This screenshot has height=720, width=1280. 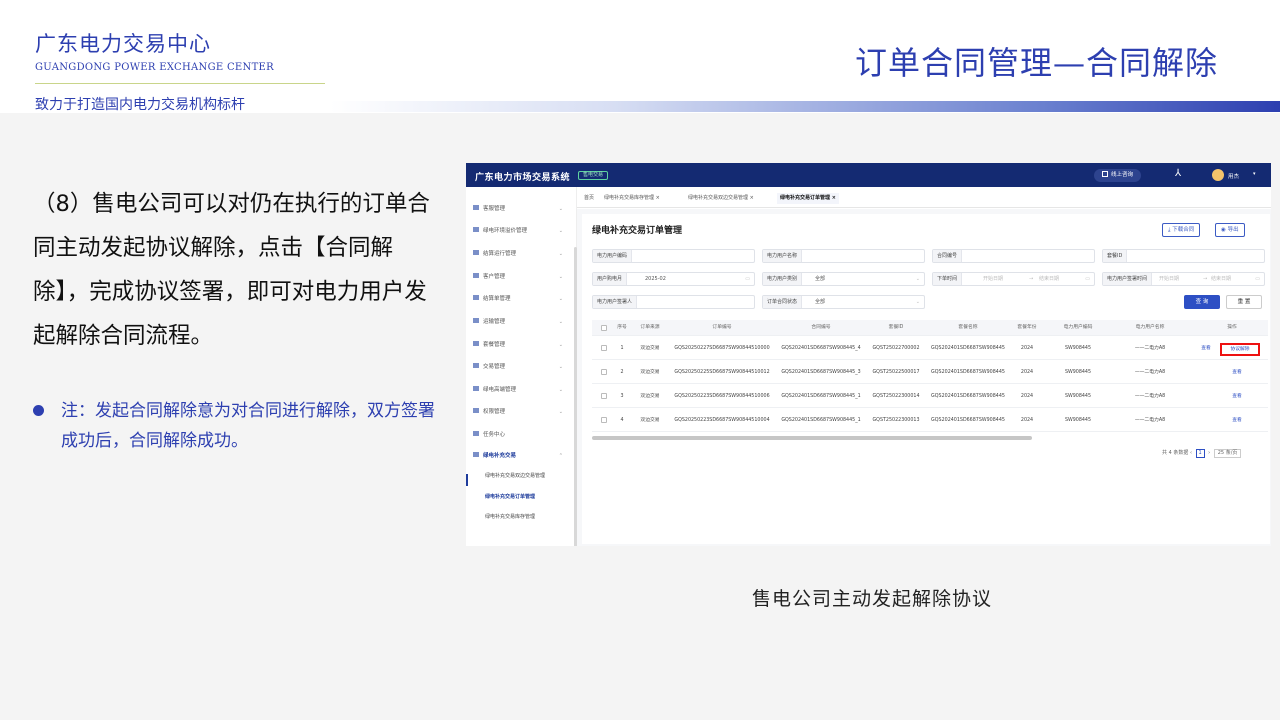 I want to click on note: 注：发起合同解除意为对合同进行解除，双方签署成功后，合同解除成功。, so click(x=239, y=426).